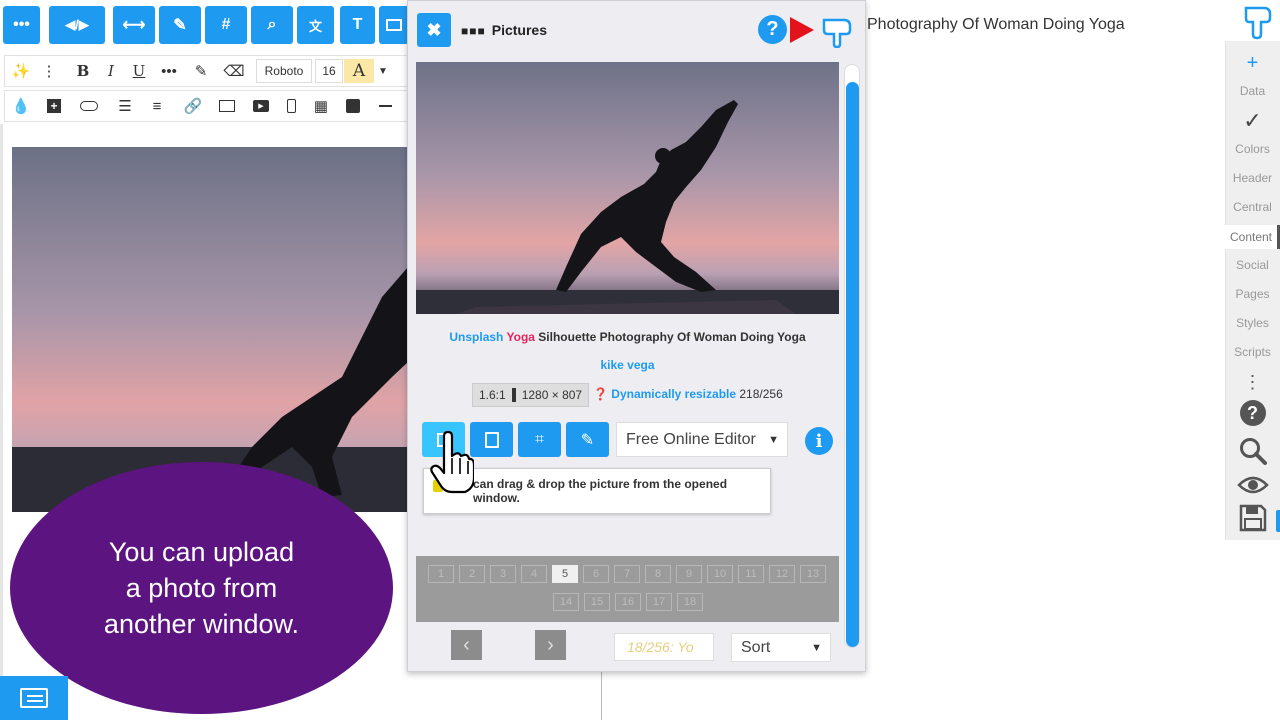 This screenshot has height=720, width=1280. I want to click on page-button-11: 11, so click(751, 574).